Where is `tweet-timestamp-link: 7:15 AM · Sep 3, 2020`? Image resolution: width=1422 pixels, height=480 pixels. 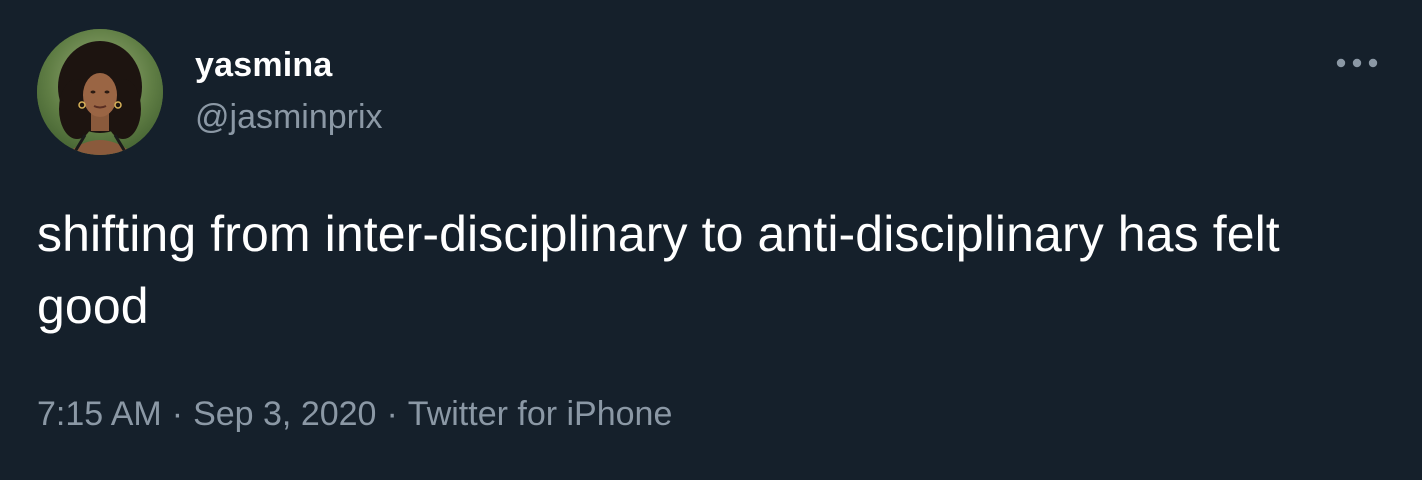 tweet-timestamp-link: 7:15 AM · Sep 3, 2020 is located at coordinates (206, 414).